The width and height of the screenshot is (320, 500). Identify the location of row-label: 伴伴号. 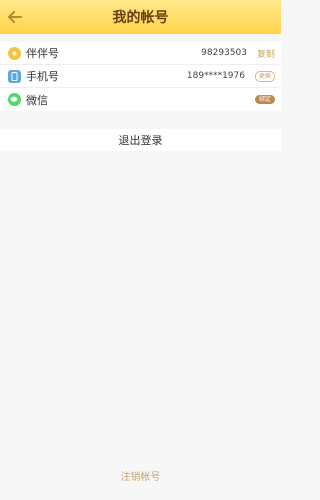
(42, 53).